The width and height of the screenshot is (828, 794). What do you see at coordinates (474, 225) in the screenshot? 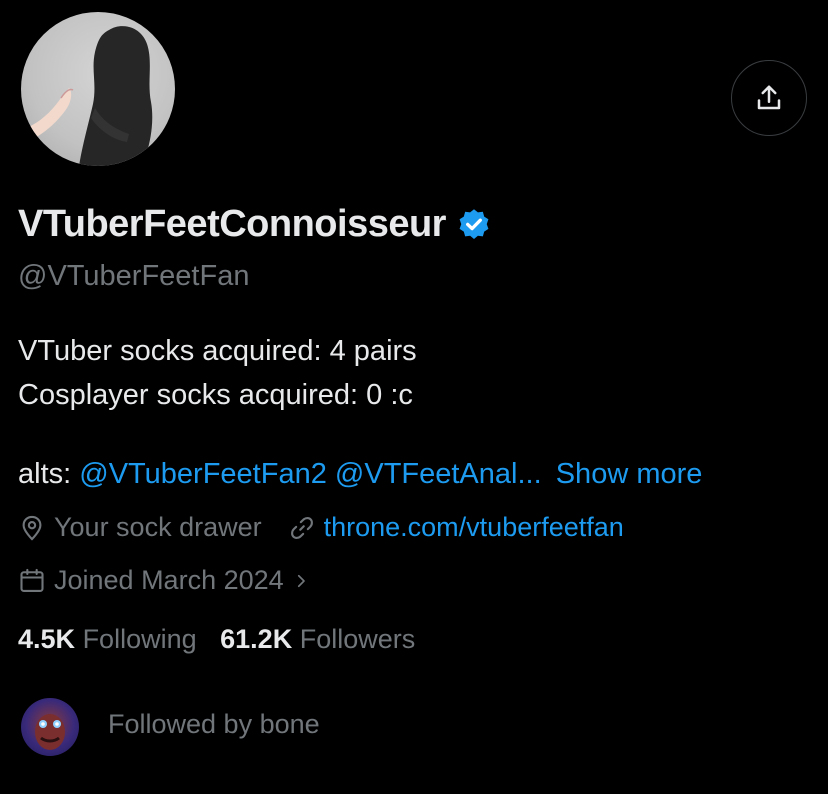
I see `verified-badge-icon` at bounding box center [474, 225].